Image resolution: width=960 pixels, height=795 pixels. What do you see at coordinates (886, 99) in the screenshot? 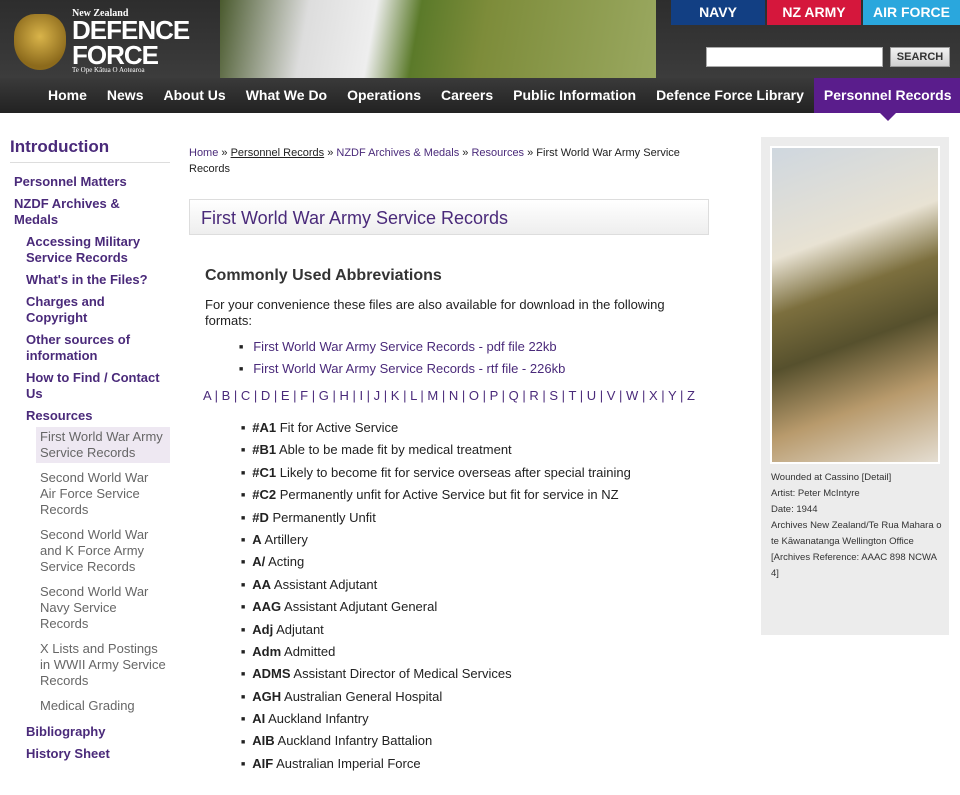
I see `nav-personnel-records: Personnel Records` at bounding box center [886, 99].